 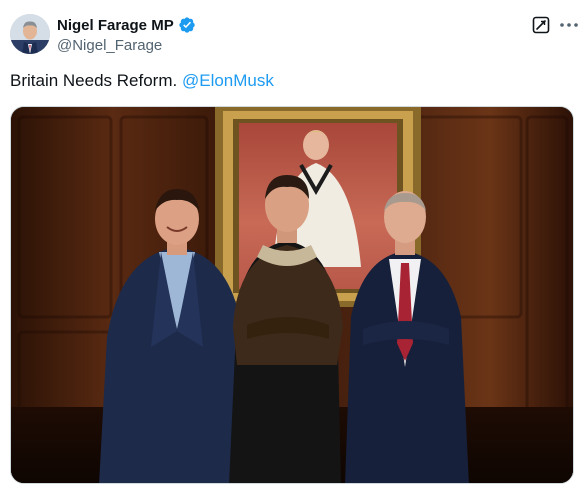 I want to click on display-name: Nigel Farage MP, so click(x=115, y=25).